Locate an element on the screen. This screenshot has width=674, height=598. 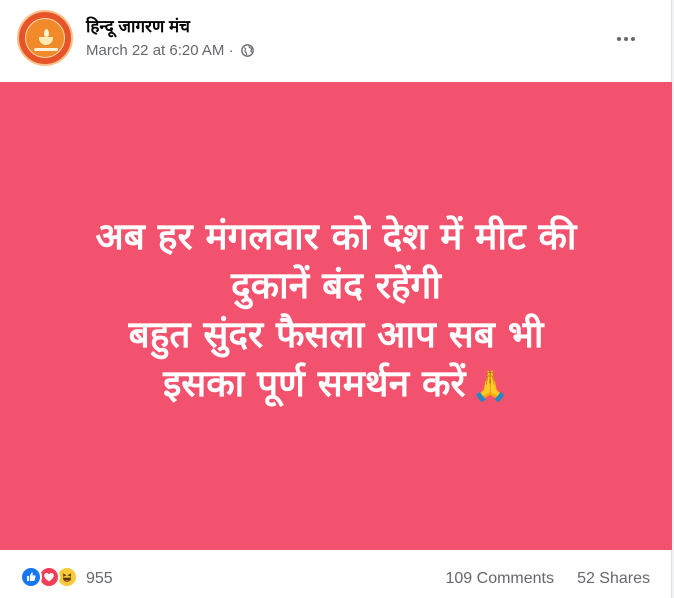
post-footer: 955 109 Comments 52 Shares is located at coordinates (336, 574).